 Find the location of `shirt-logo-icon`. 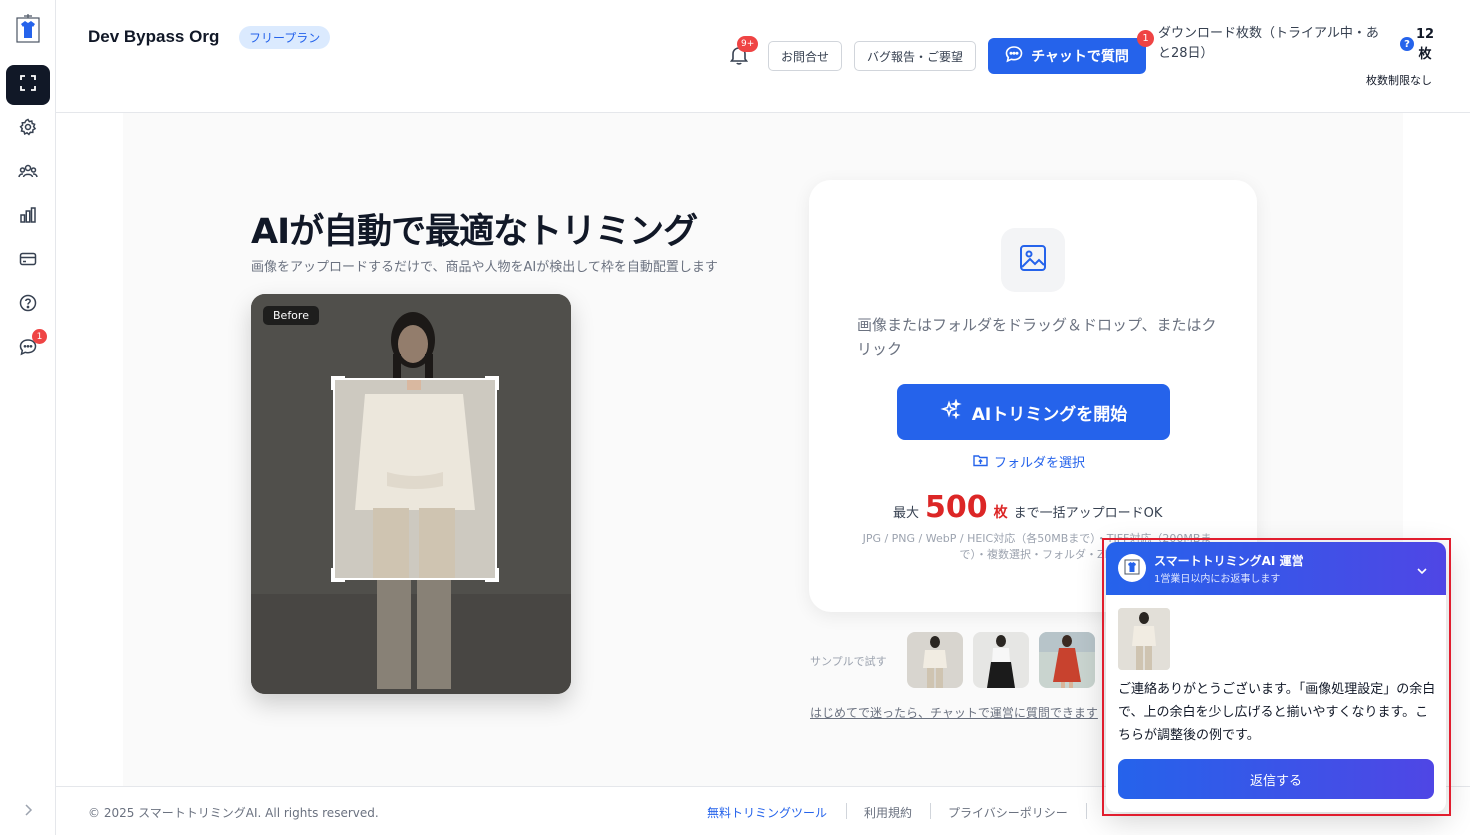

shirt-logo-icon is located at coordinates (1132, 568).